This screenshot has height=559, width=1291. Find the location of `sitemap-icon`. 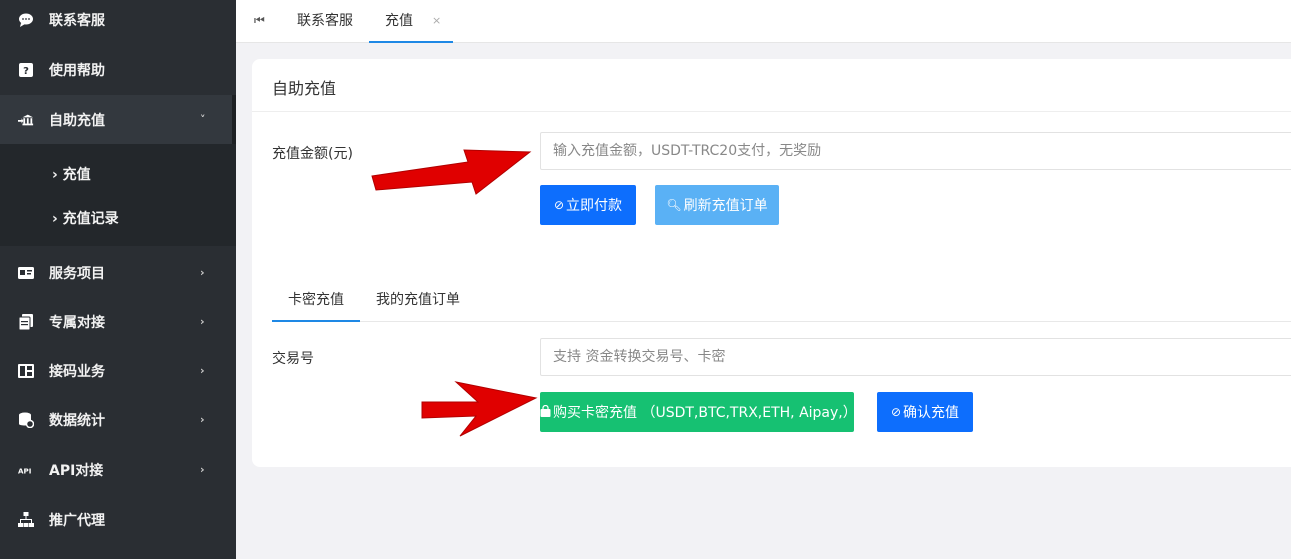

sitemap-icon is located at coordinates (26, 519).